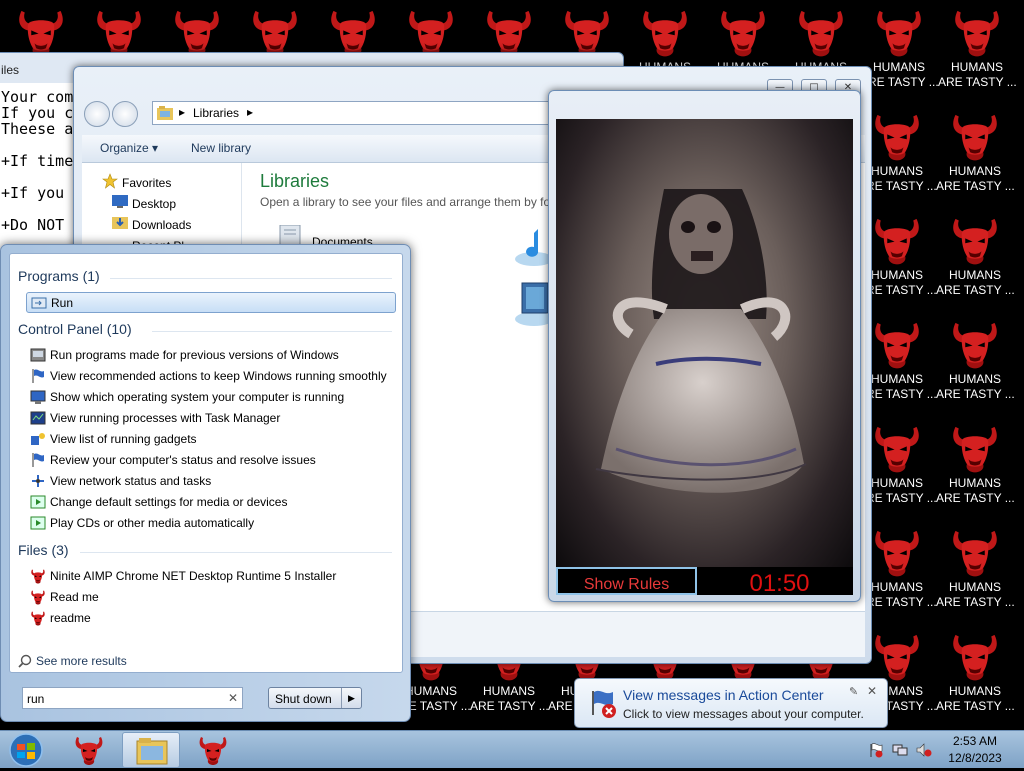 This screenshot has width=1024, height=771. I want to click on result-label: Run, so click(62, 303).